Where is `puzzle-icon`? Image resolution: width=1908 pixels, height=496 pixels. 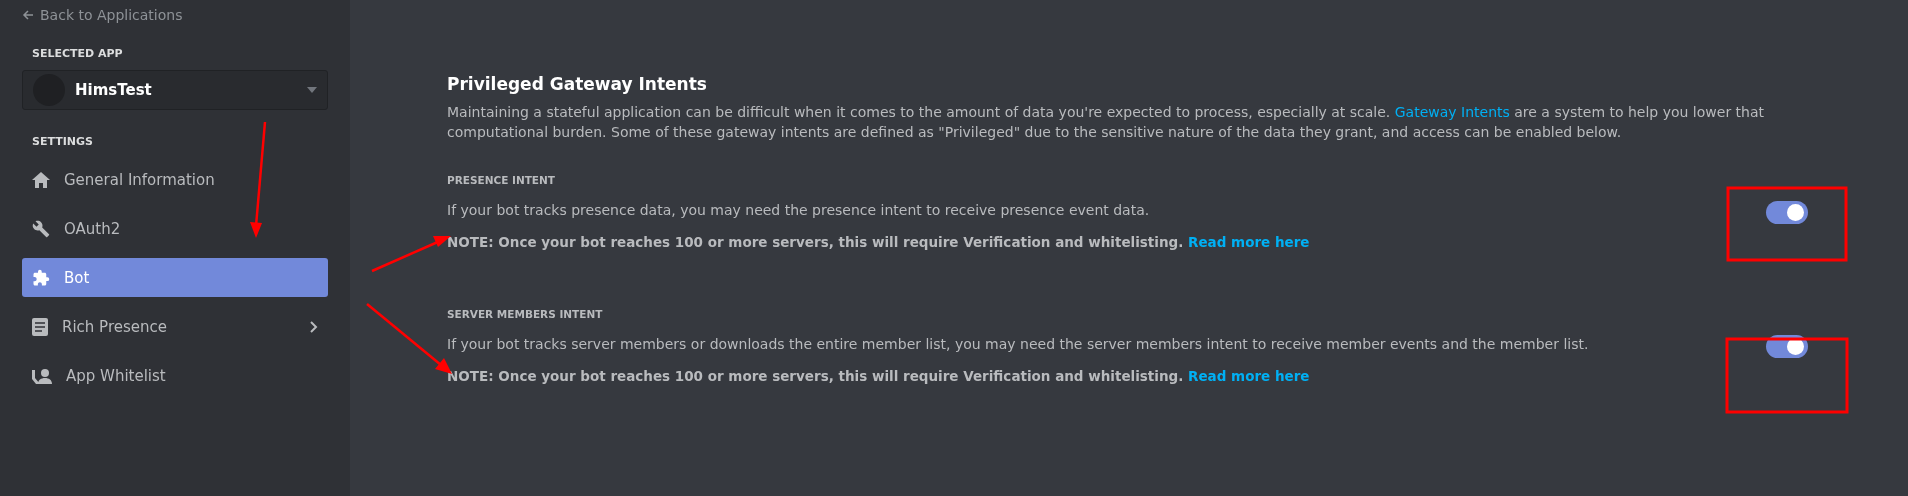 puzzle-icon is located at coordinates (41, 277).